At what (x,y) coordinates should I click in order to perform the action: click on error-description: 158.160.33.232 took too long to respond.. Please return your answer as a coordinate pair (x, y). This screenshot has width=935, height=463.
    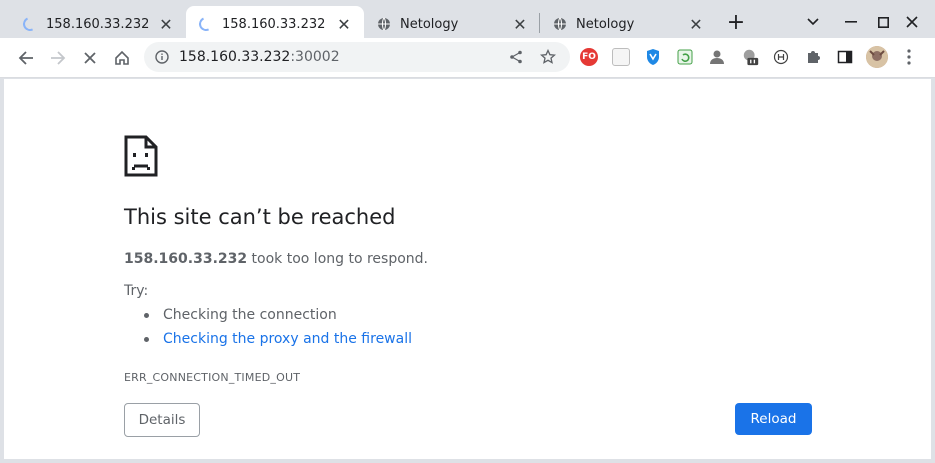
    Looking at the image, I should click on (276, 259).